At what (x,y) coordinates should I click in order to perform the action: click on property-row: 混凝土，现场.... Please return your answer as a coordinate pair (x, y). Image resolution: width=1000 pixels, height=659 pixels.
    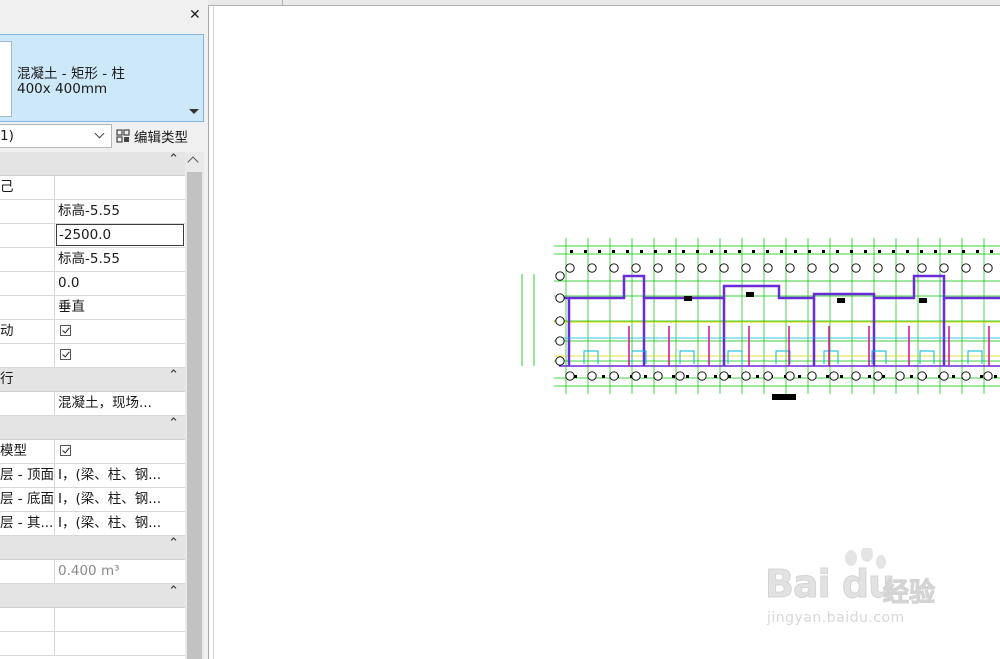
    Looking at the image, I should click on (92, 404).